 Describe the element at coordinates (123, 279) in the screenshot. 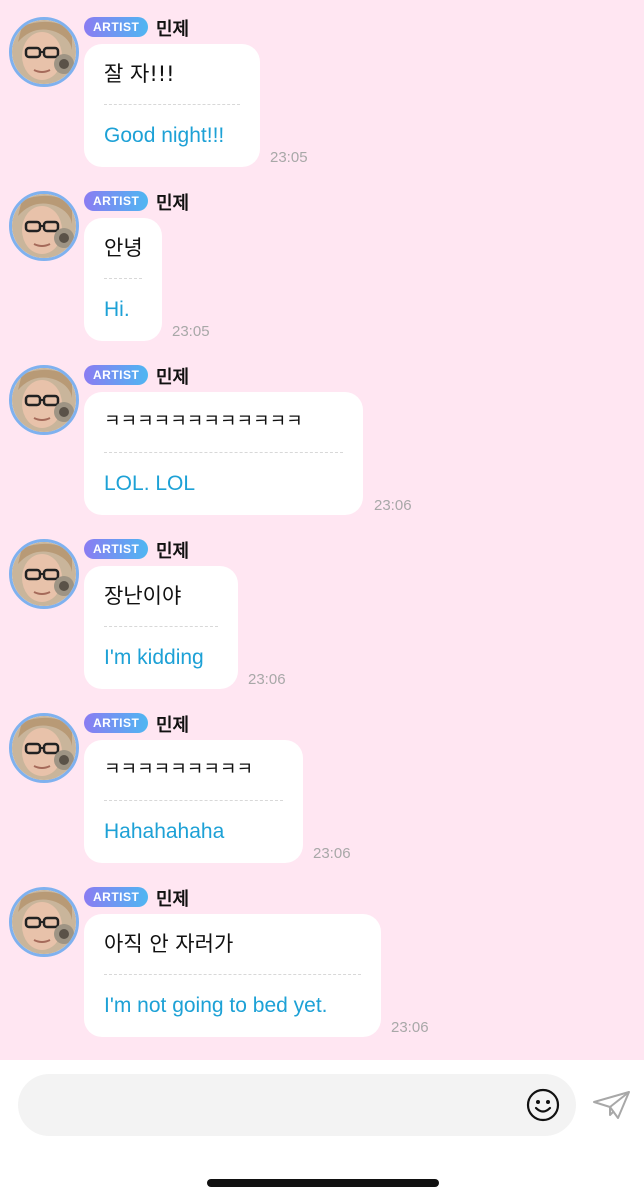

I see `message-bubble: 안녕 Hi.` at that location.